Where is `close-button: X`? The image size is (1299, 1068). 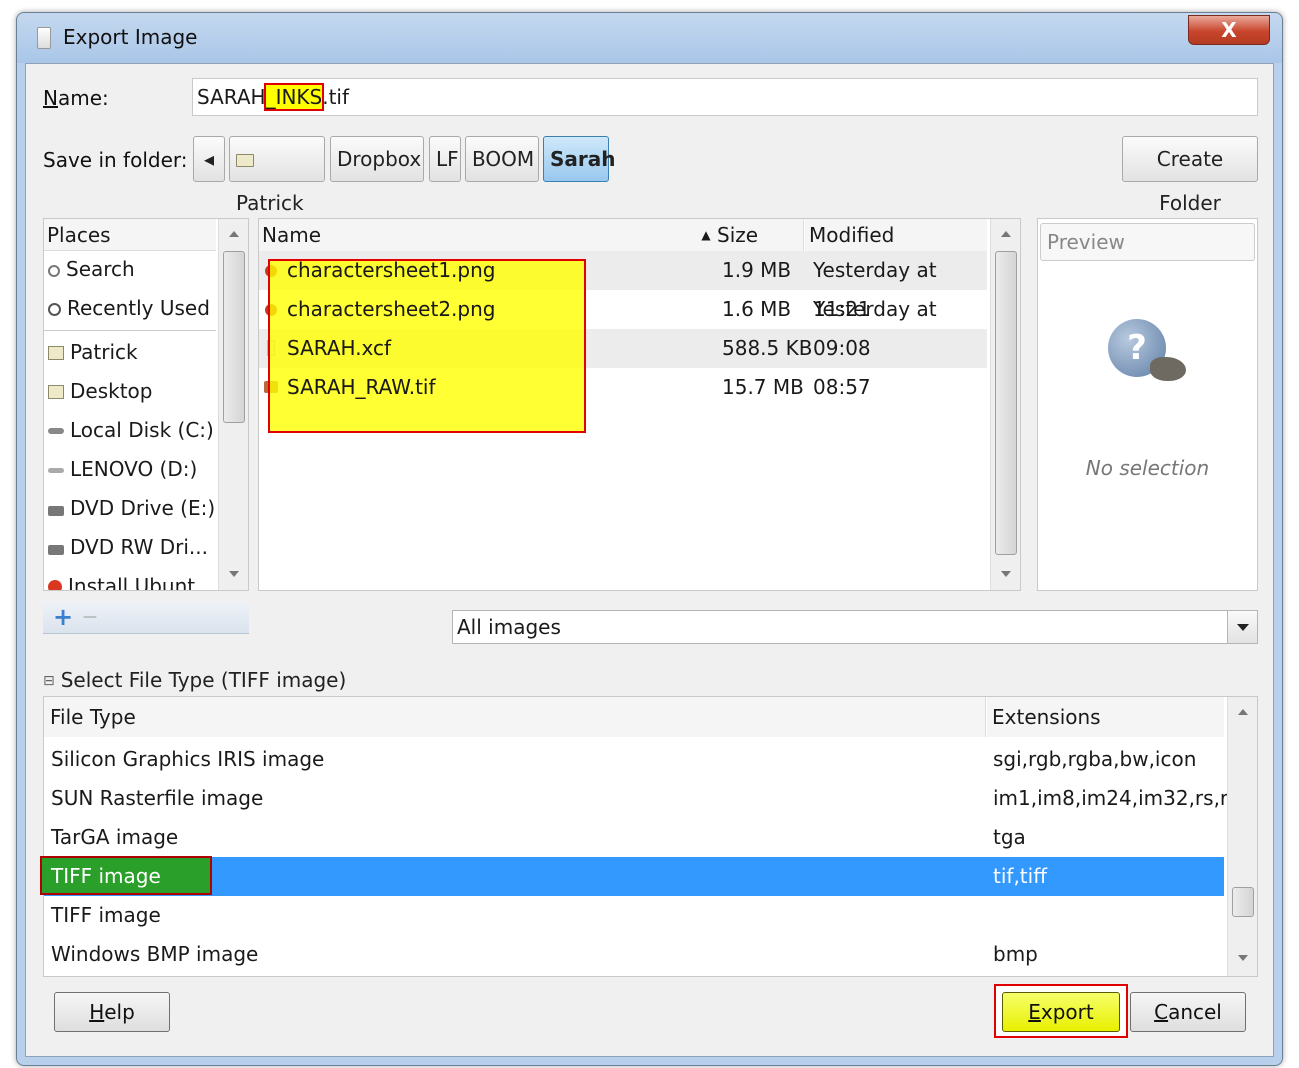 close-button: X is located at coordinates (1229, 30).